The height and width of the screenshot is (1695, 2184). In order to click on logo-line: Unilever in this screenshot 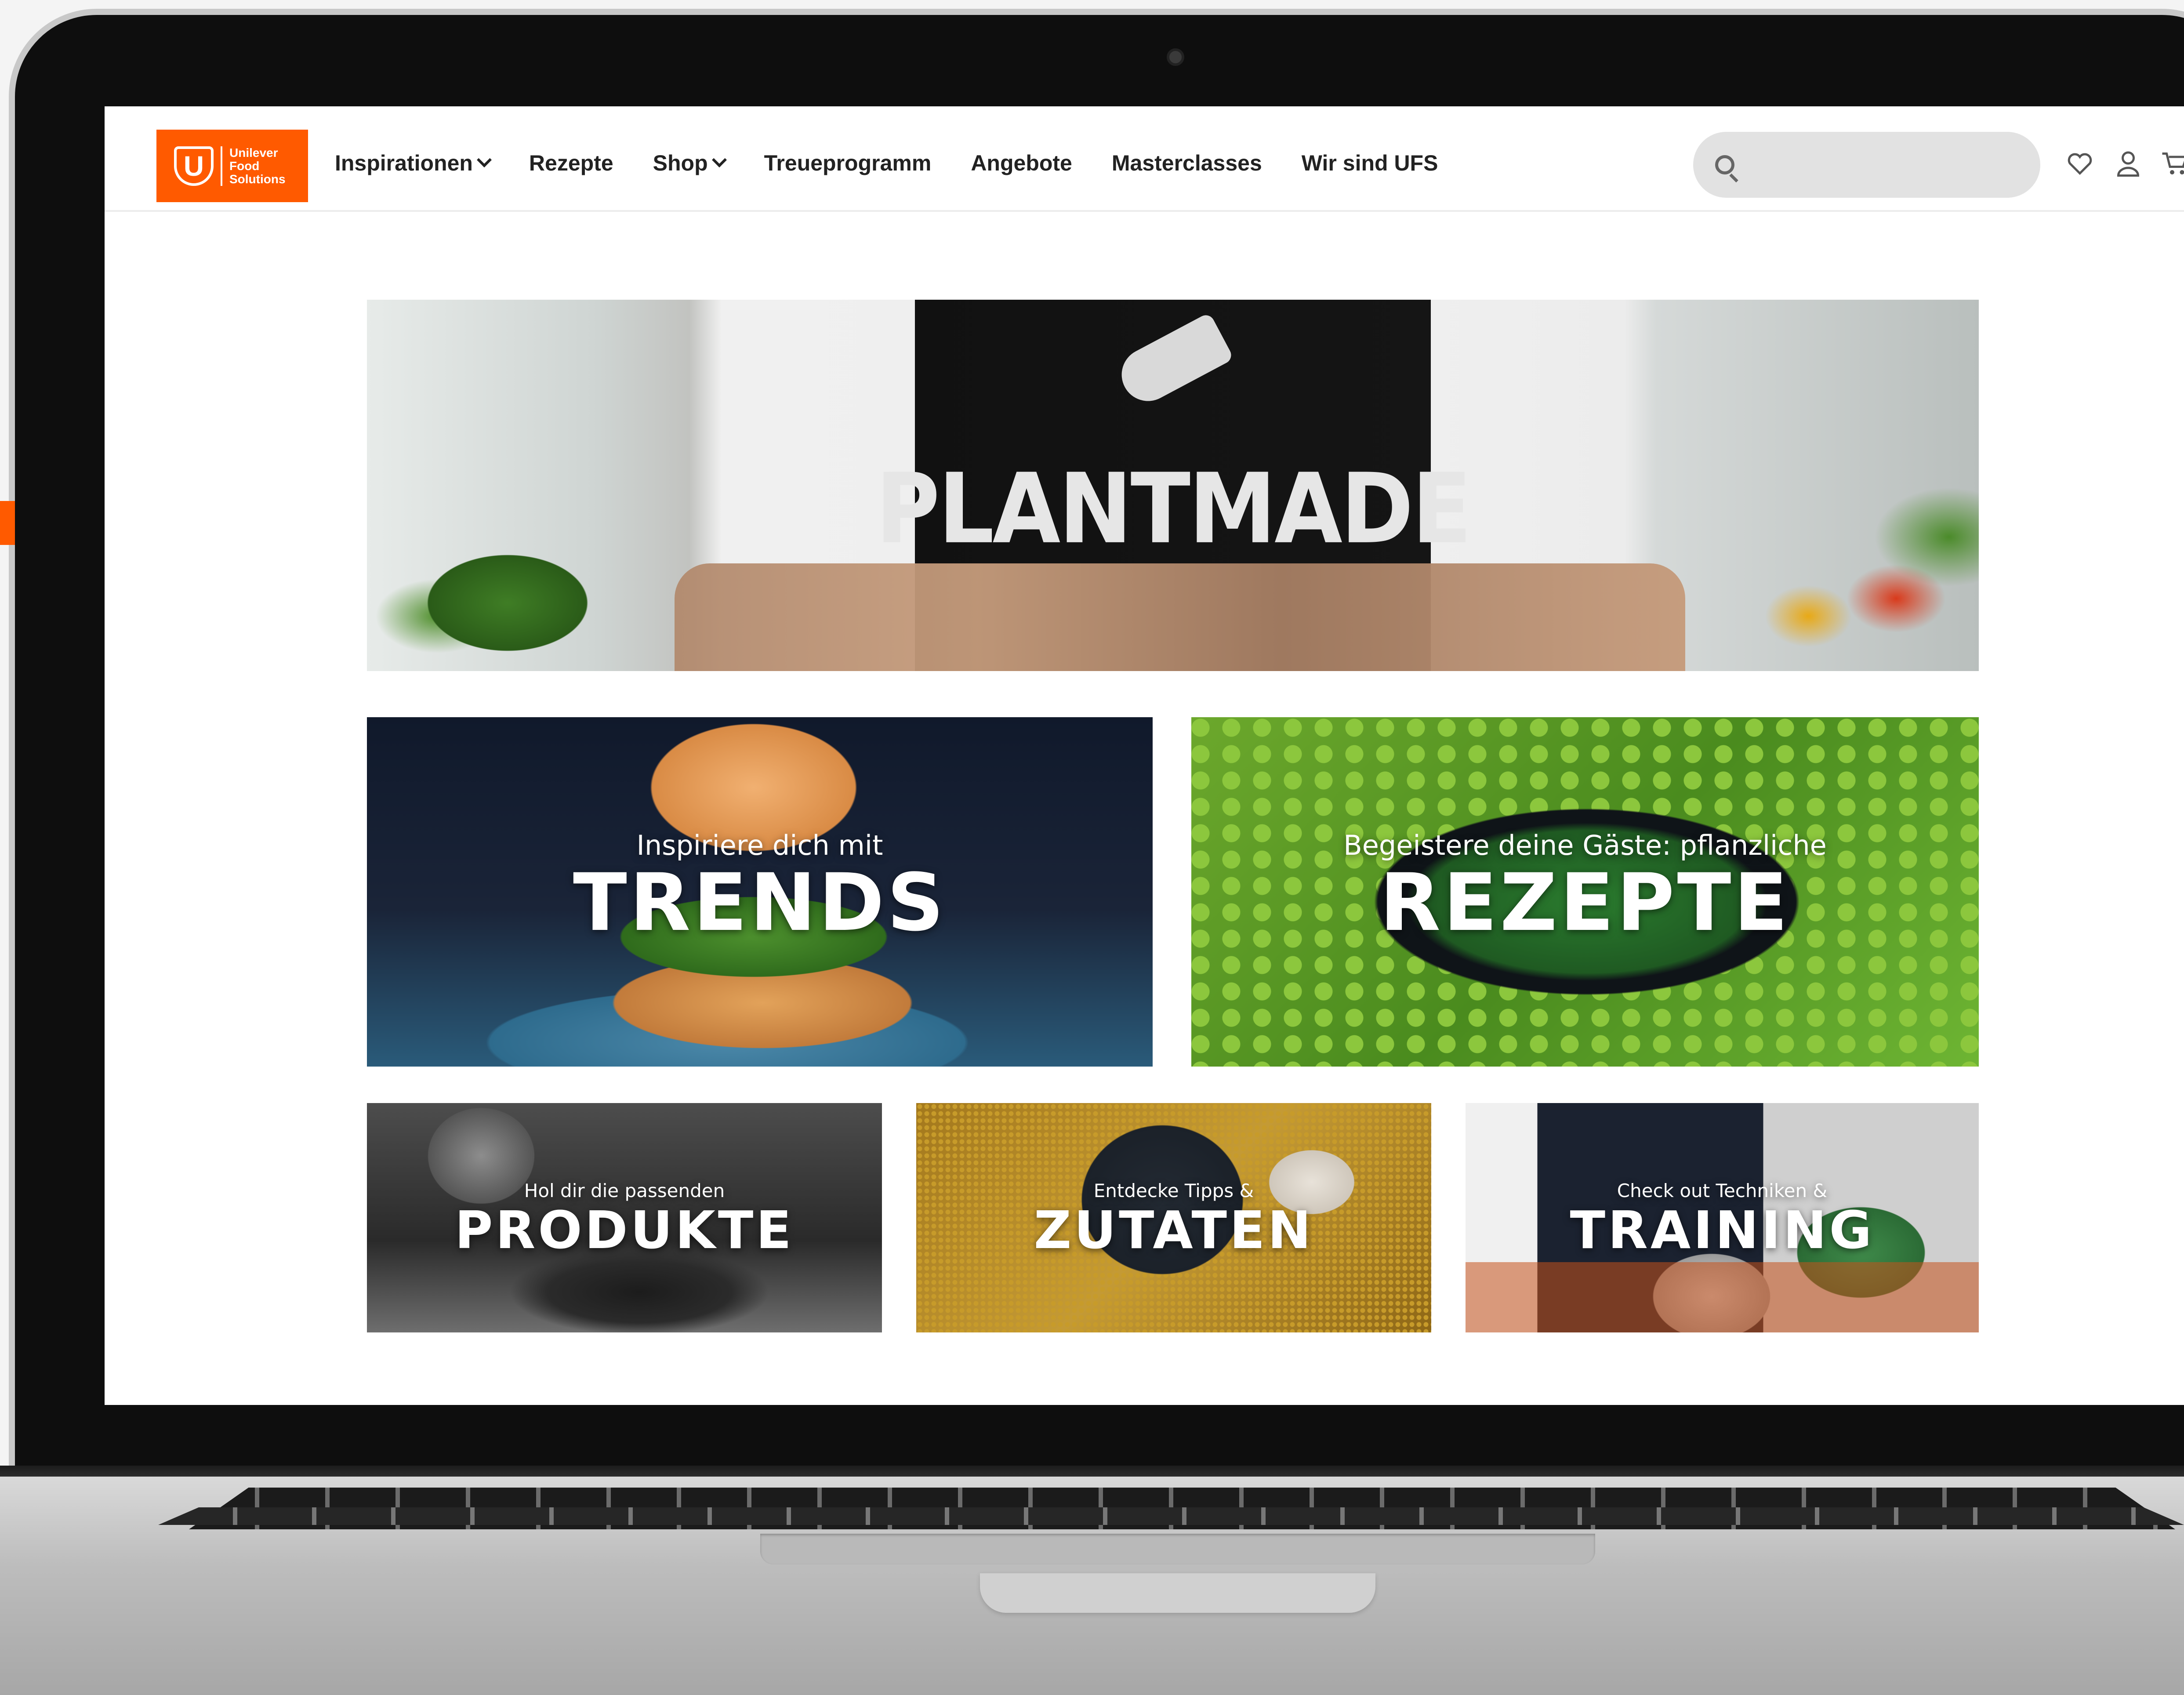, I will do `click(254, 152)`.